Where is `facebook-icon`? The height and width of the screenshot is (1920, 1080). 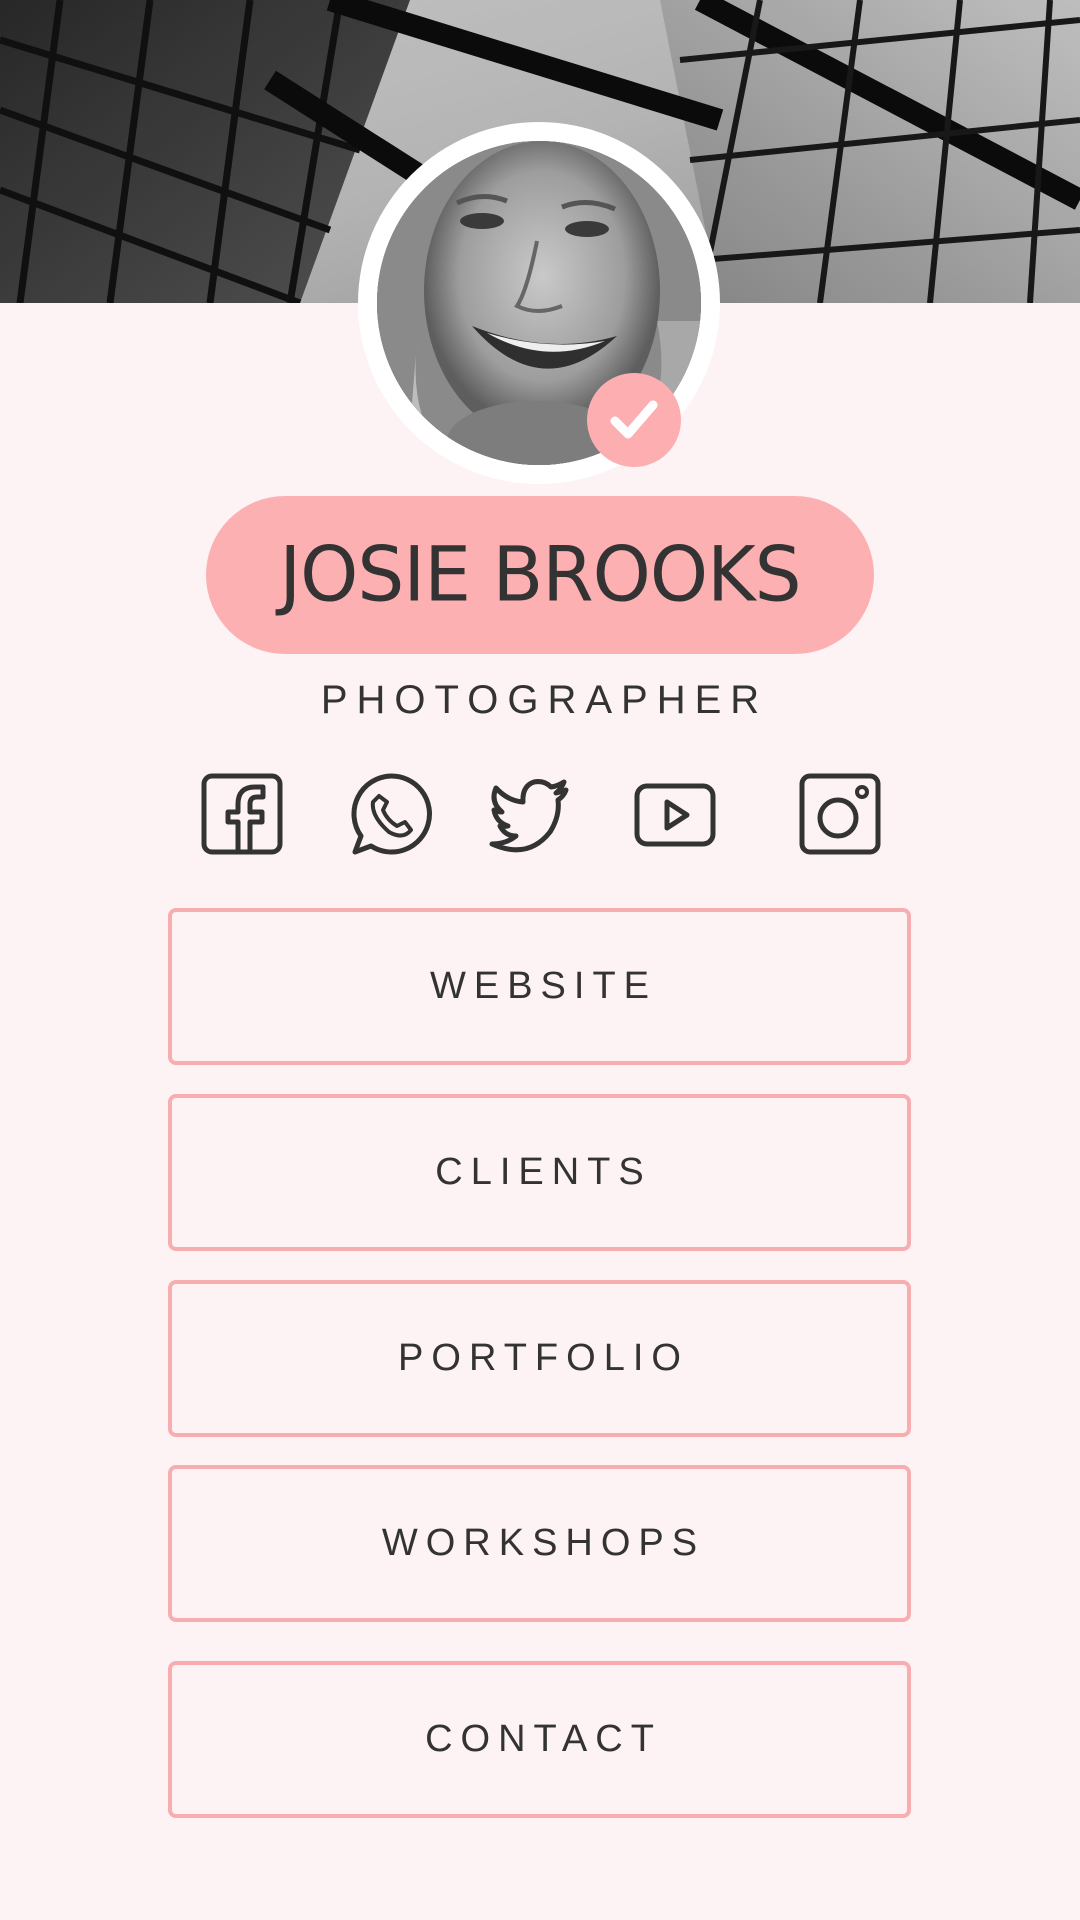 facebook-icon is located at coordinates (242, 814).